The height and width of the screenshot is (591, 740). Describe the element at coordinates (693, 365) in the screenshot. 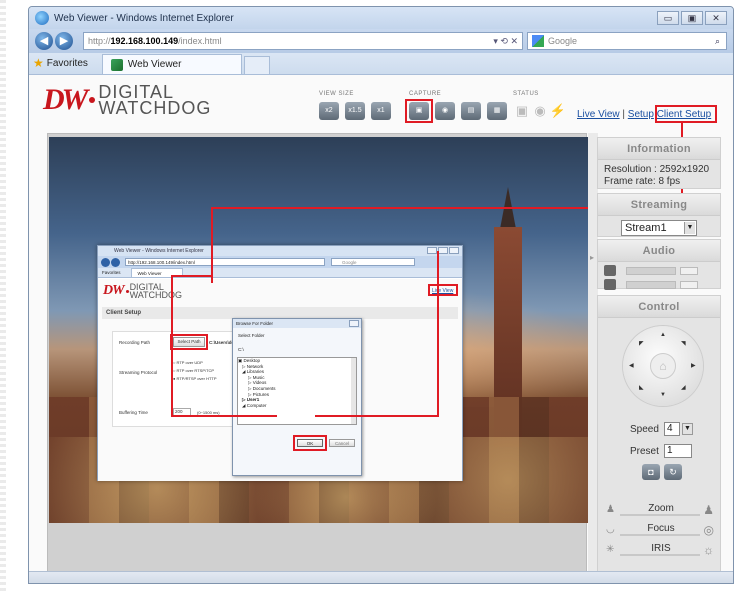

I see `pan-right-icon: ▶` at that location.